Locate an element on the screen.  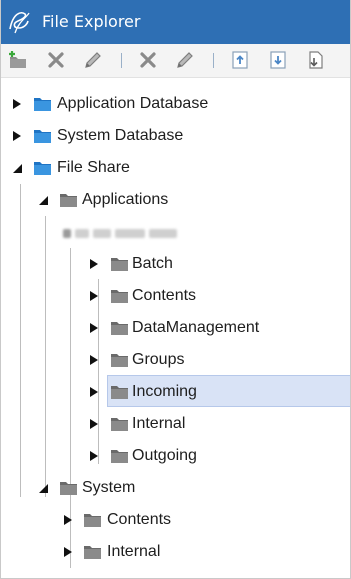
upload-button is located at coordinates (240, 60).